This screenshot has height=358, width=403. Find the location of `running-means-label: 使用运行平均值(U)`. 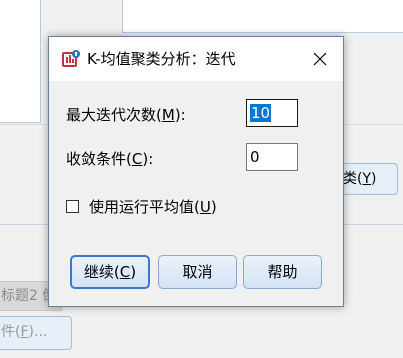

running-means-label: 使用运行平均值(U) is located at coordinates (153, 206).